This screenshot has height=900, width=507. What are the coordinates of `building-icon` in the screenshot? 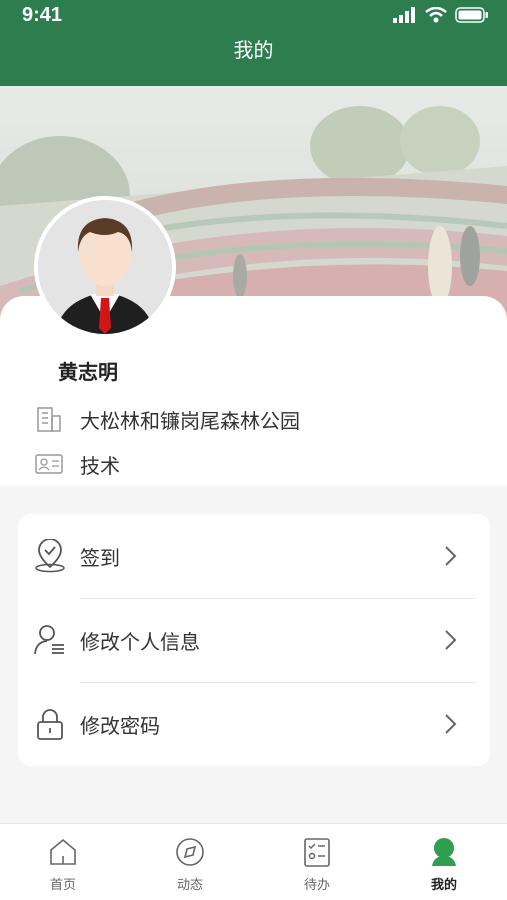 It's located at (49, 419).